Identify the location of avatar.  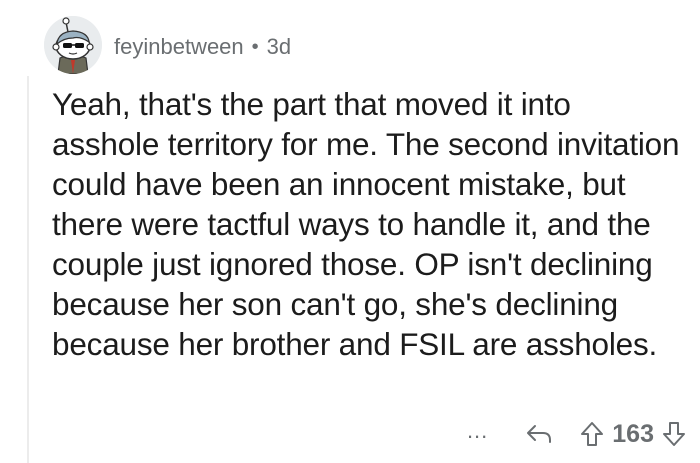
(73, 45).